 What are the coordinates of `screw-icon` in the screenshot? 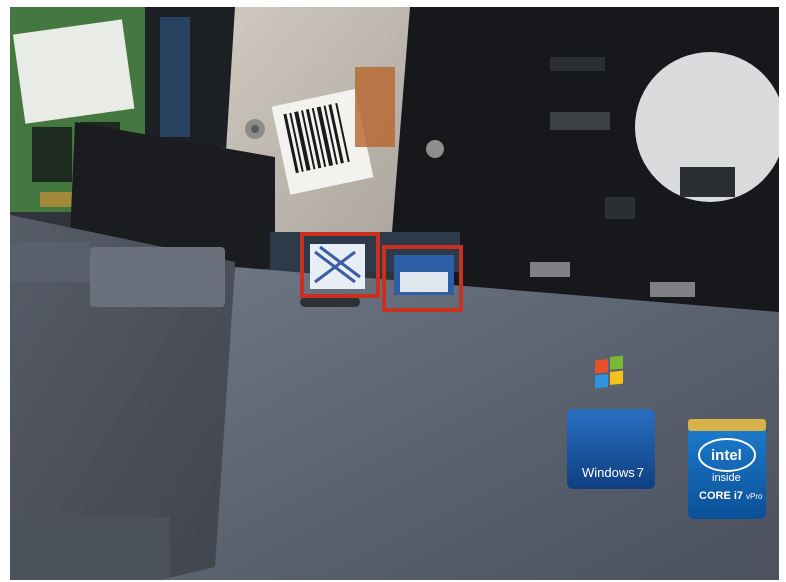 It's located at (435, 149).